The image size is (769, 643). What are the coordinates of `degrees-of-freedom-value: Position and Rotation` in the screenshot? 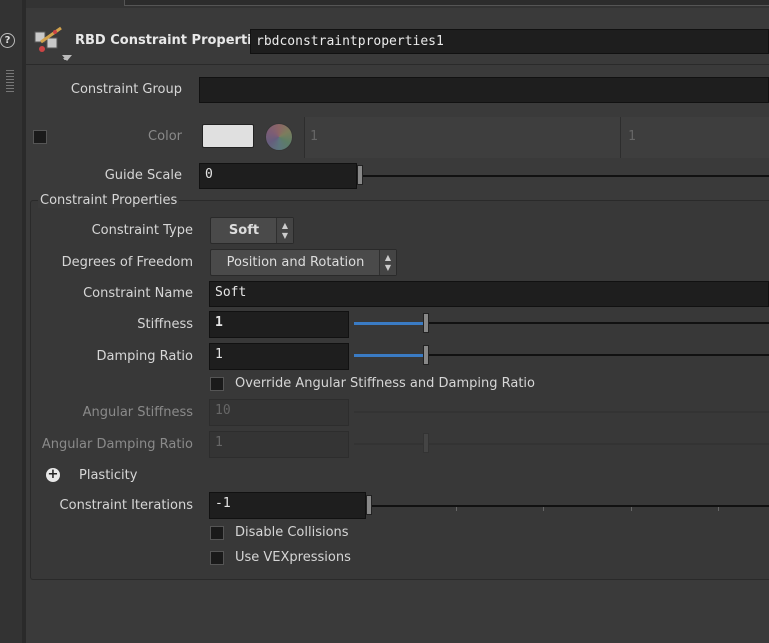 It's located at (295, 262).